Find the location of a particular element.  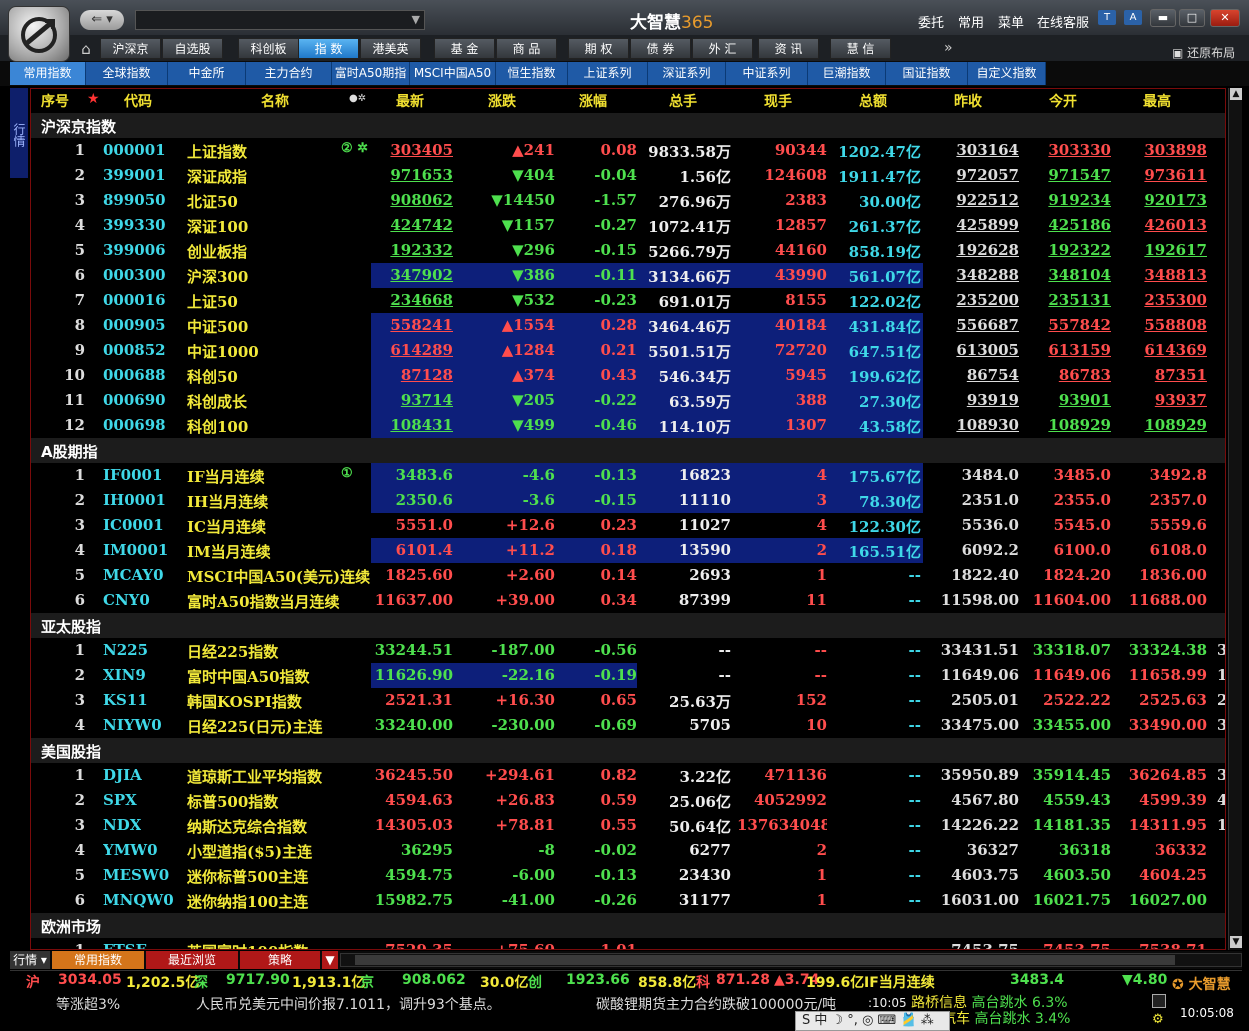

ticker-if-label: IF当月连续 is located at coordinates (899, 982).